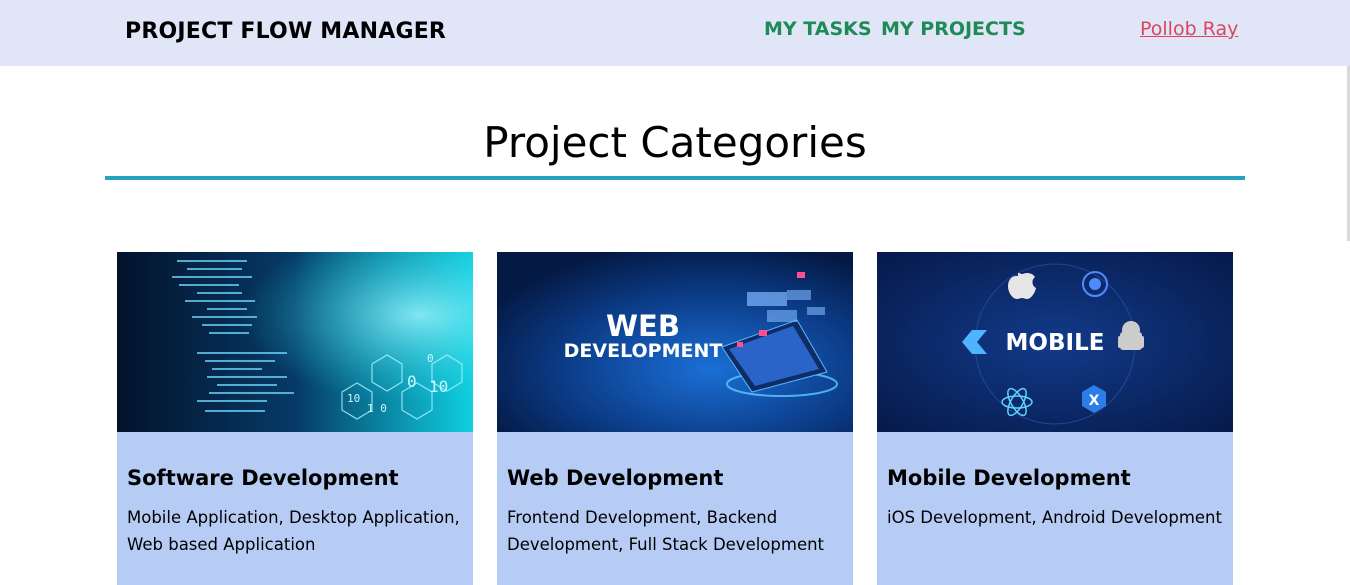  Describe the element at coordinates (643, 326) in the screenshot. I see `web-image-label-web: WEB` at that location.